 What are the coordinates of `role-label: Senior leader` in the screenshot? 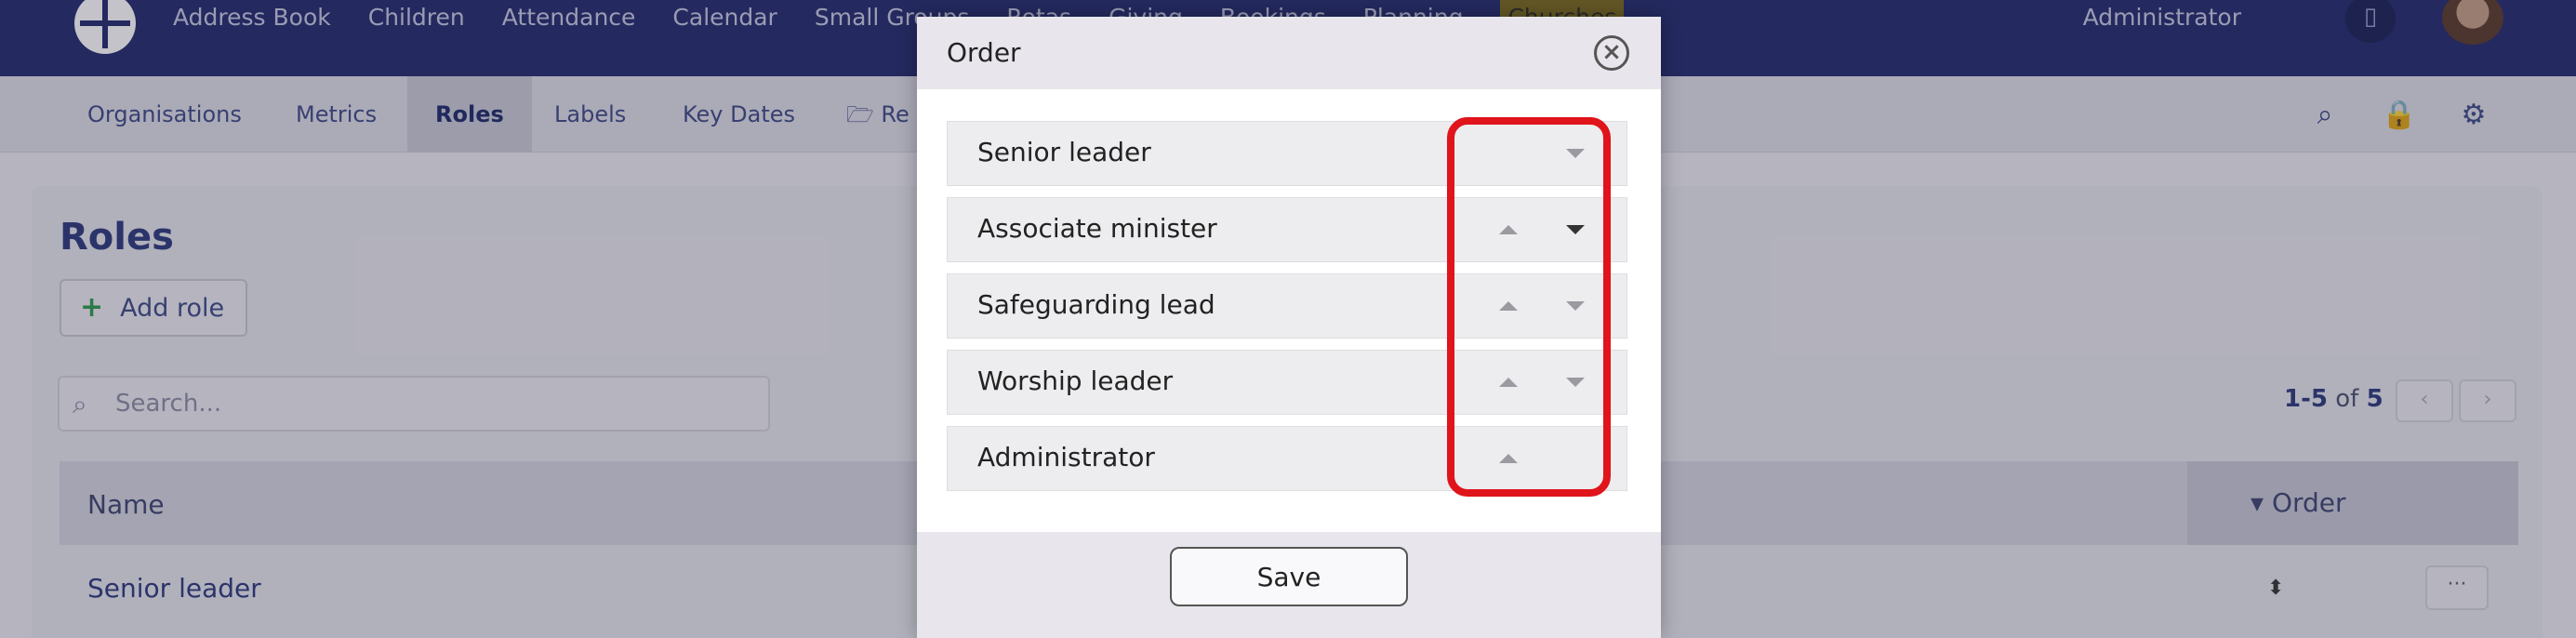 It's located at (1064, 152).